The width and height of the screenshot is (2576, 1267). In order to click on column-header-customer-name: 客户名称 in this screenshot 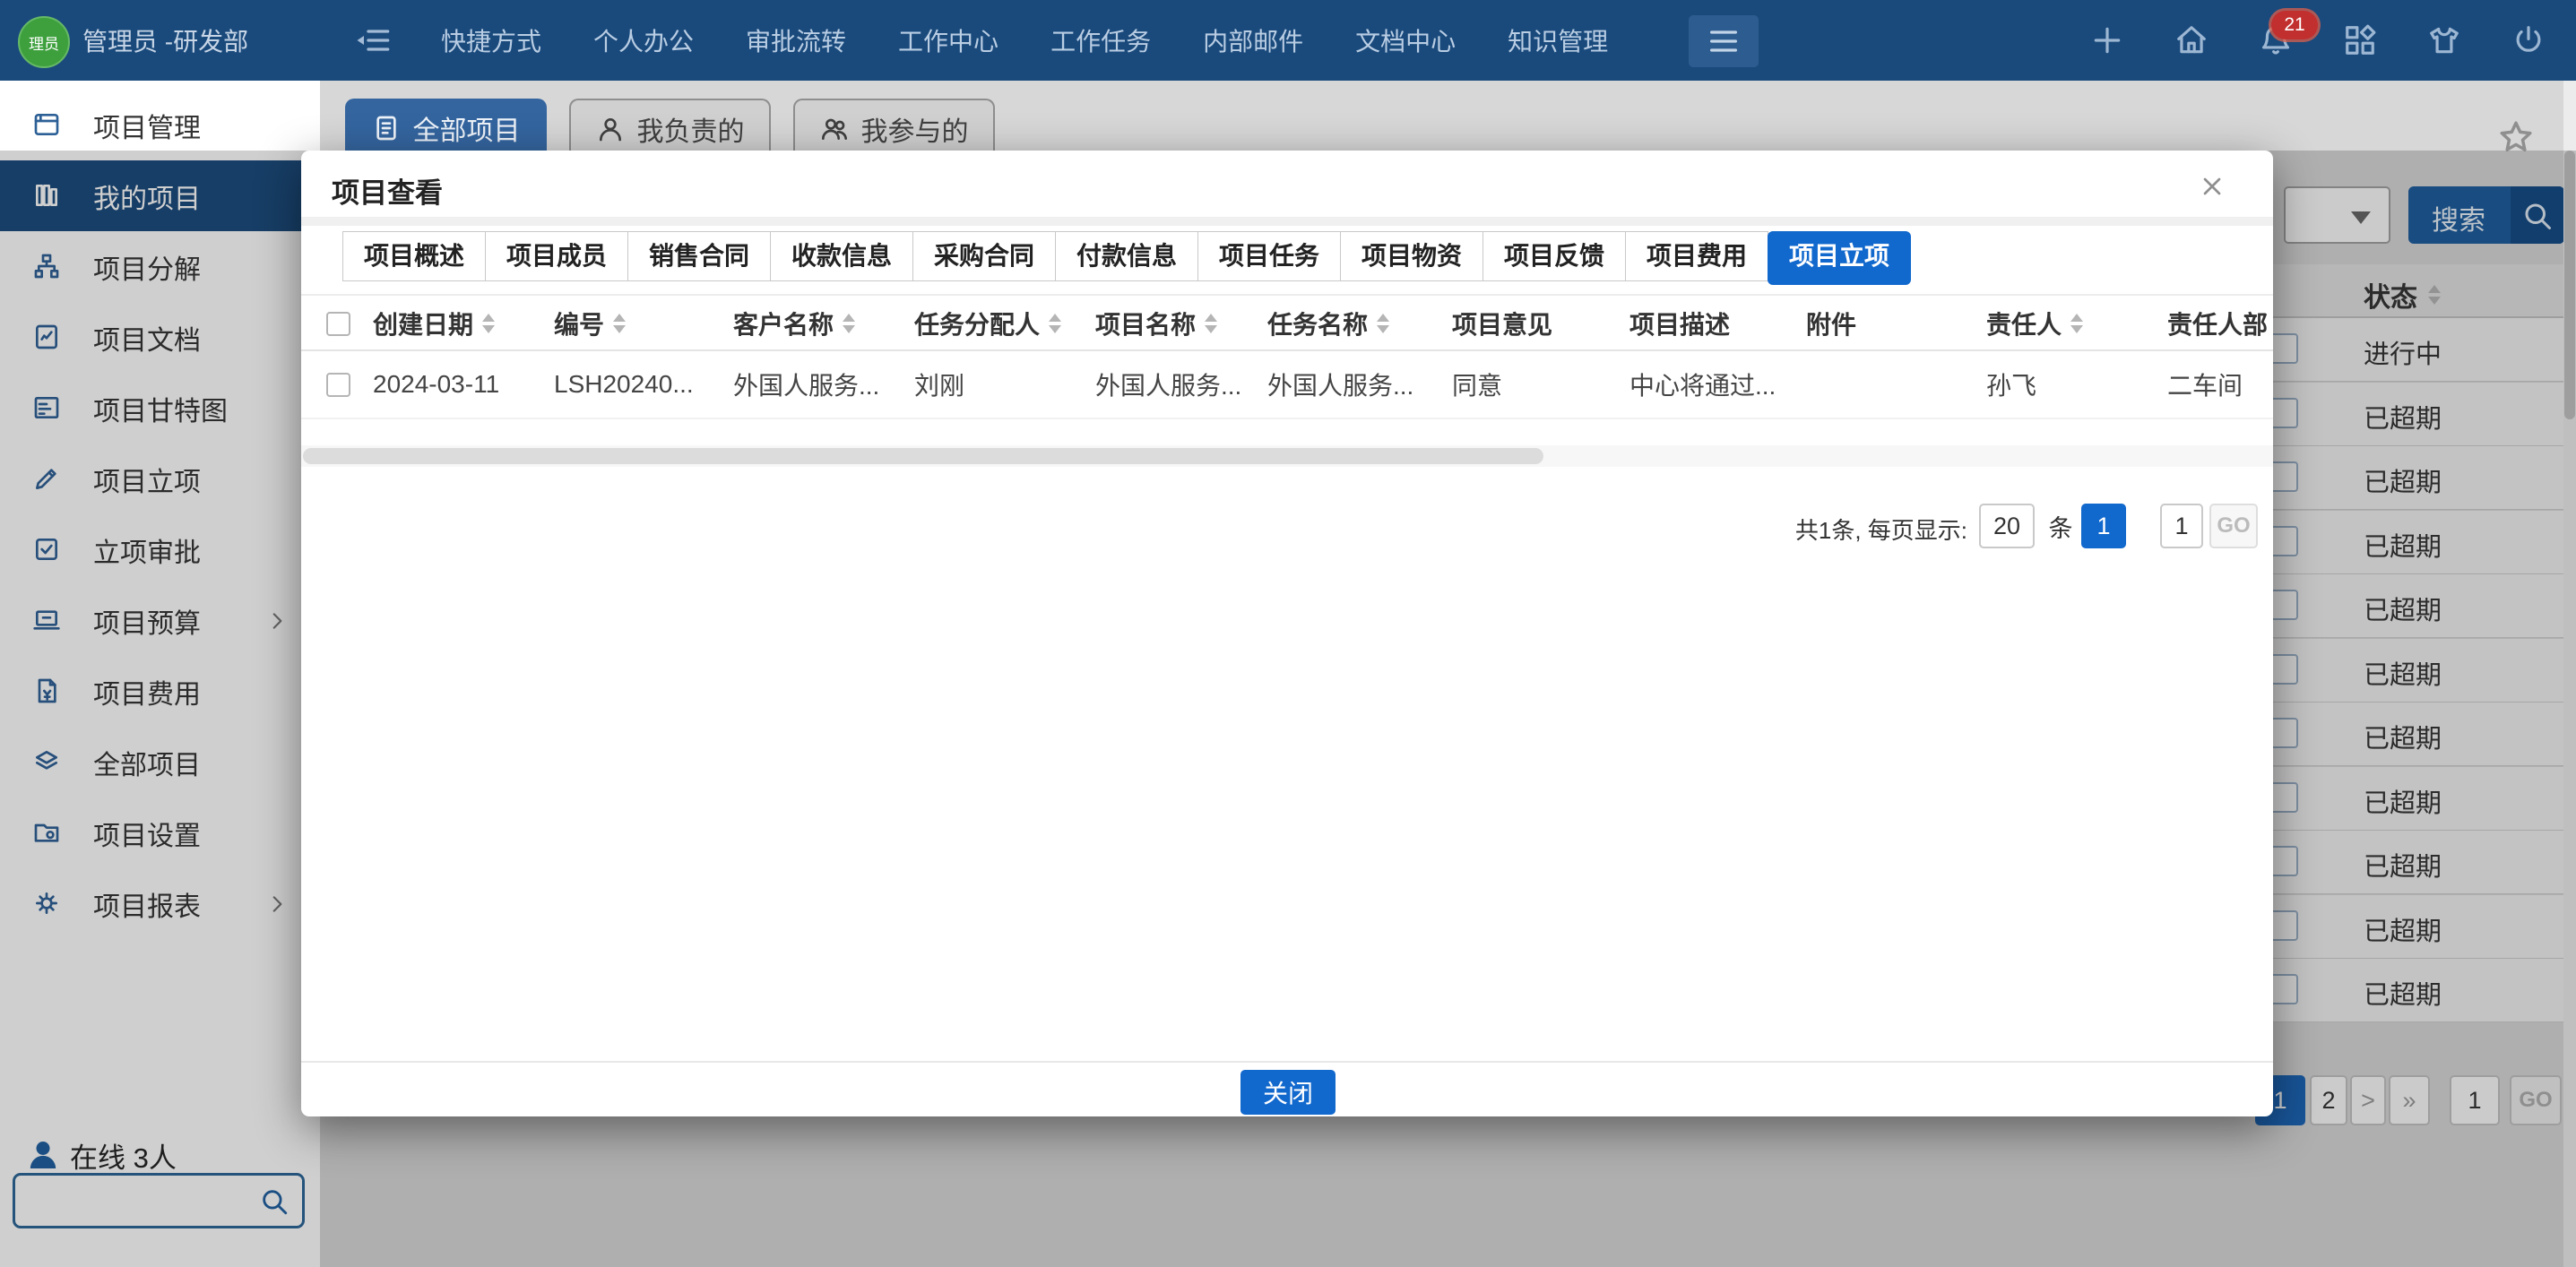, I will do `click(794, 323)`.